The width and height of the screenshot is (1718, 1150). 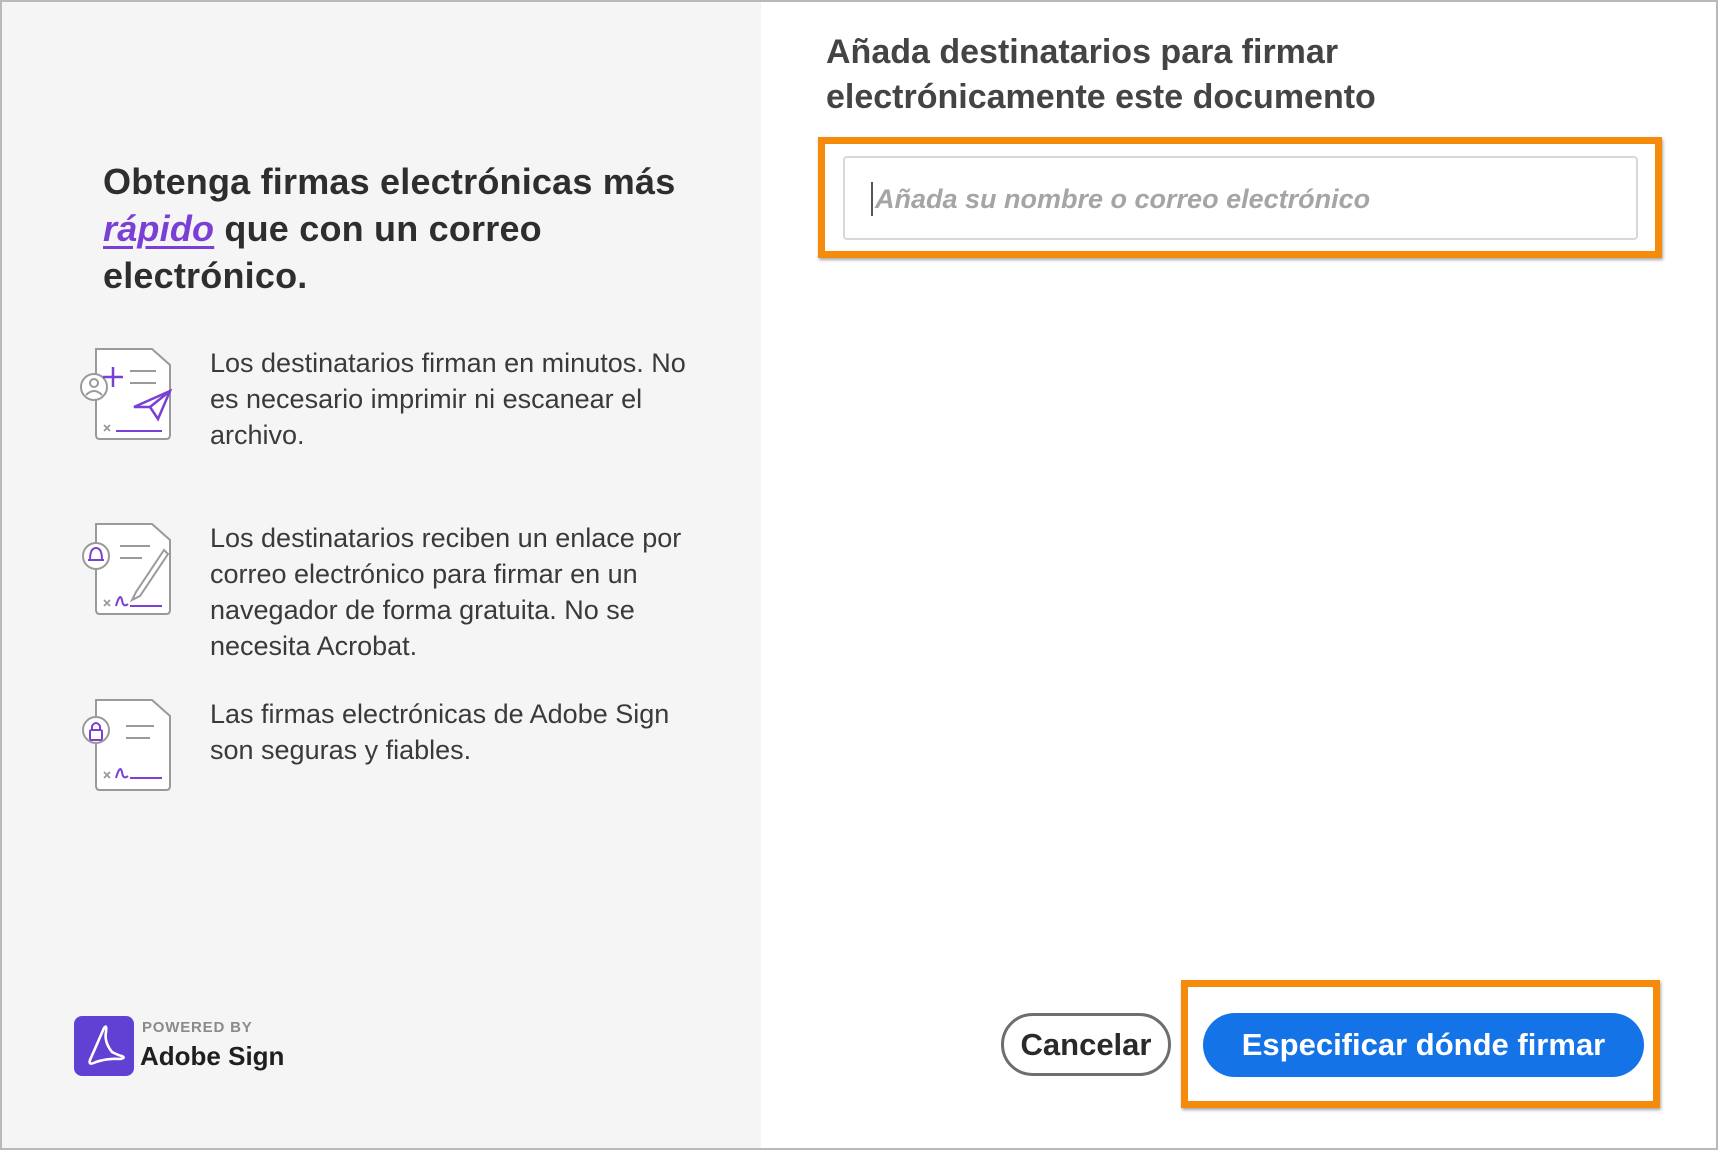 What do you see at coordinates (1423, 1045) in the screenshot?
I see `specify-where-to-sign-button: Especificar dónde firmar` at bounding box center [1423, 1045].